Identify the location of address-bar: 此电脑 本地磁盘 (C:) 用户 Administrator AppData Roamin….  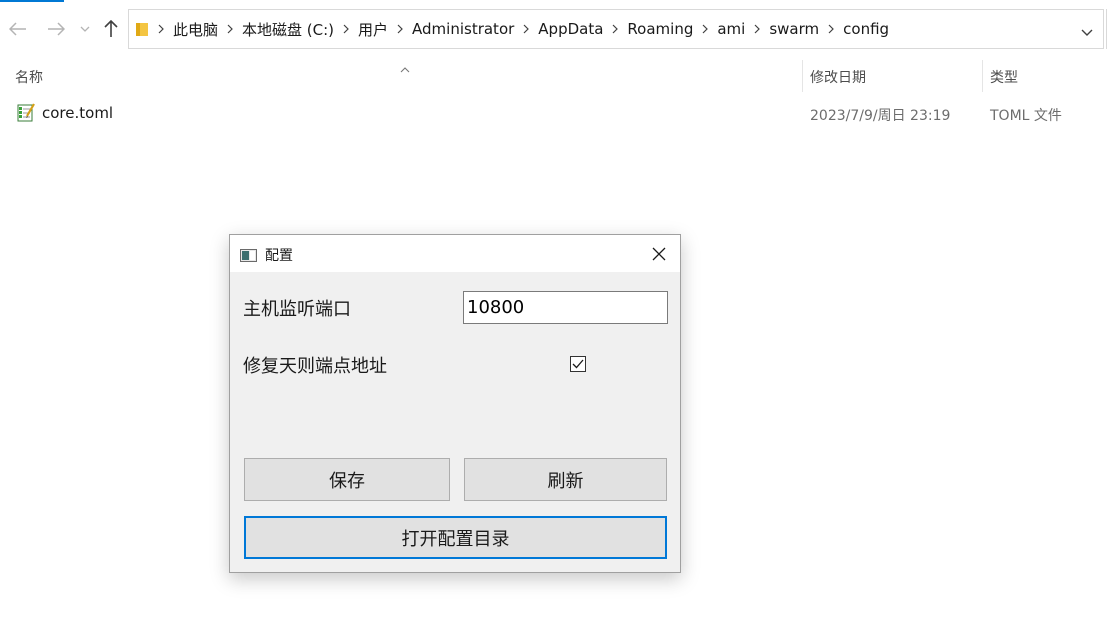
(616, 29).